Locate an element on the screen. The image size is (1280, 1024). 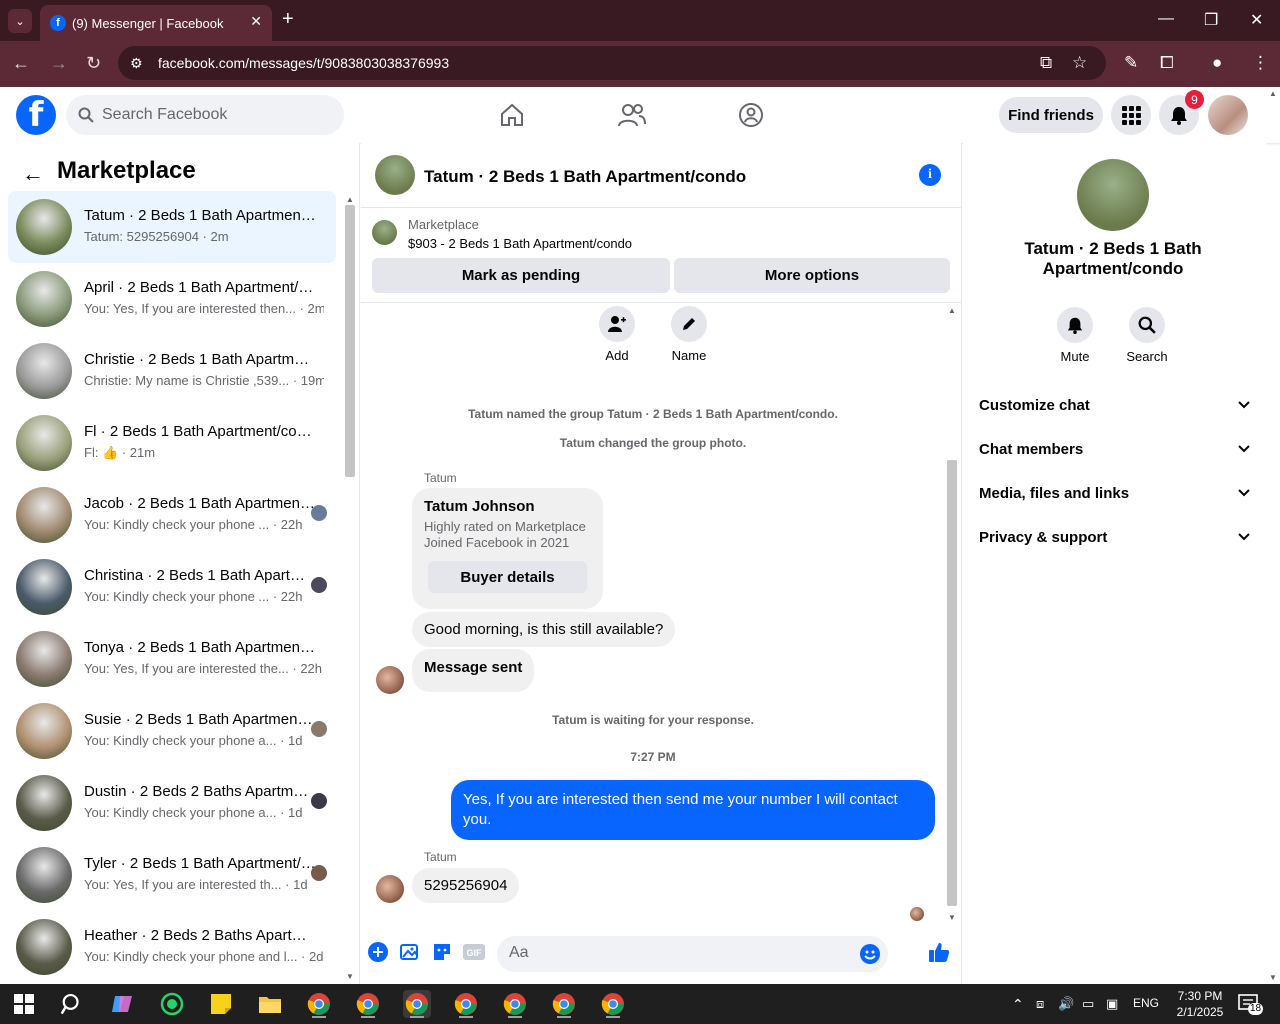
search-action: Search is located at coordinates (1147, 335).